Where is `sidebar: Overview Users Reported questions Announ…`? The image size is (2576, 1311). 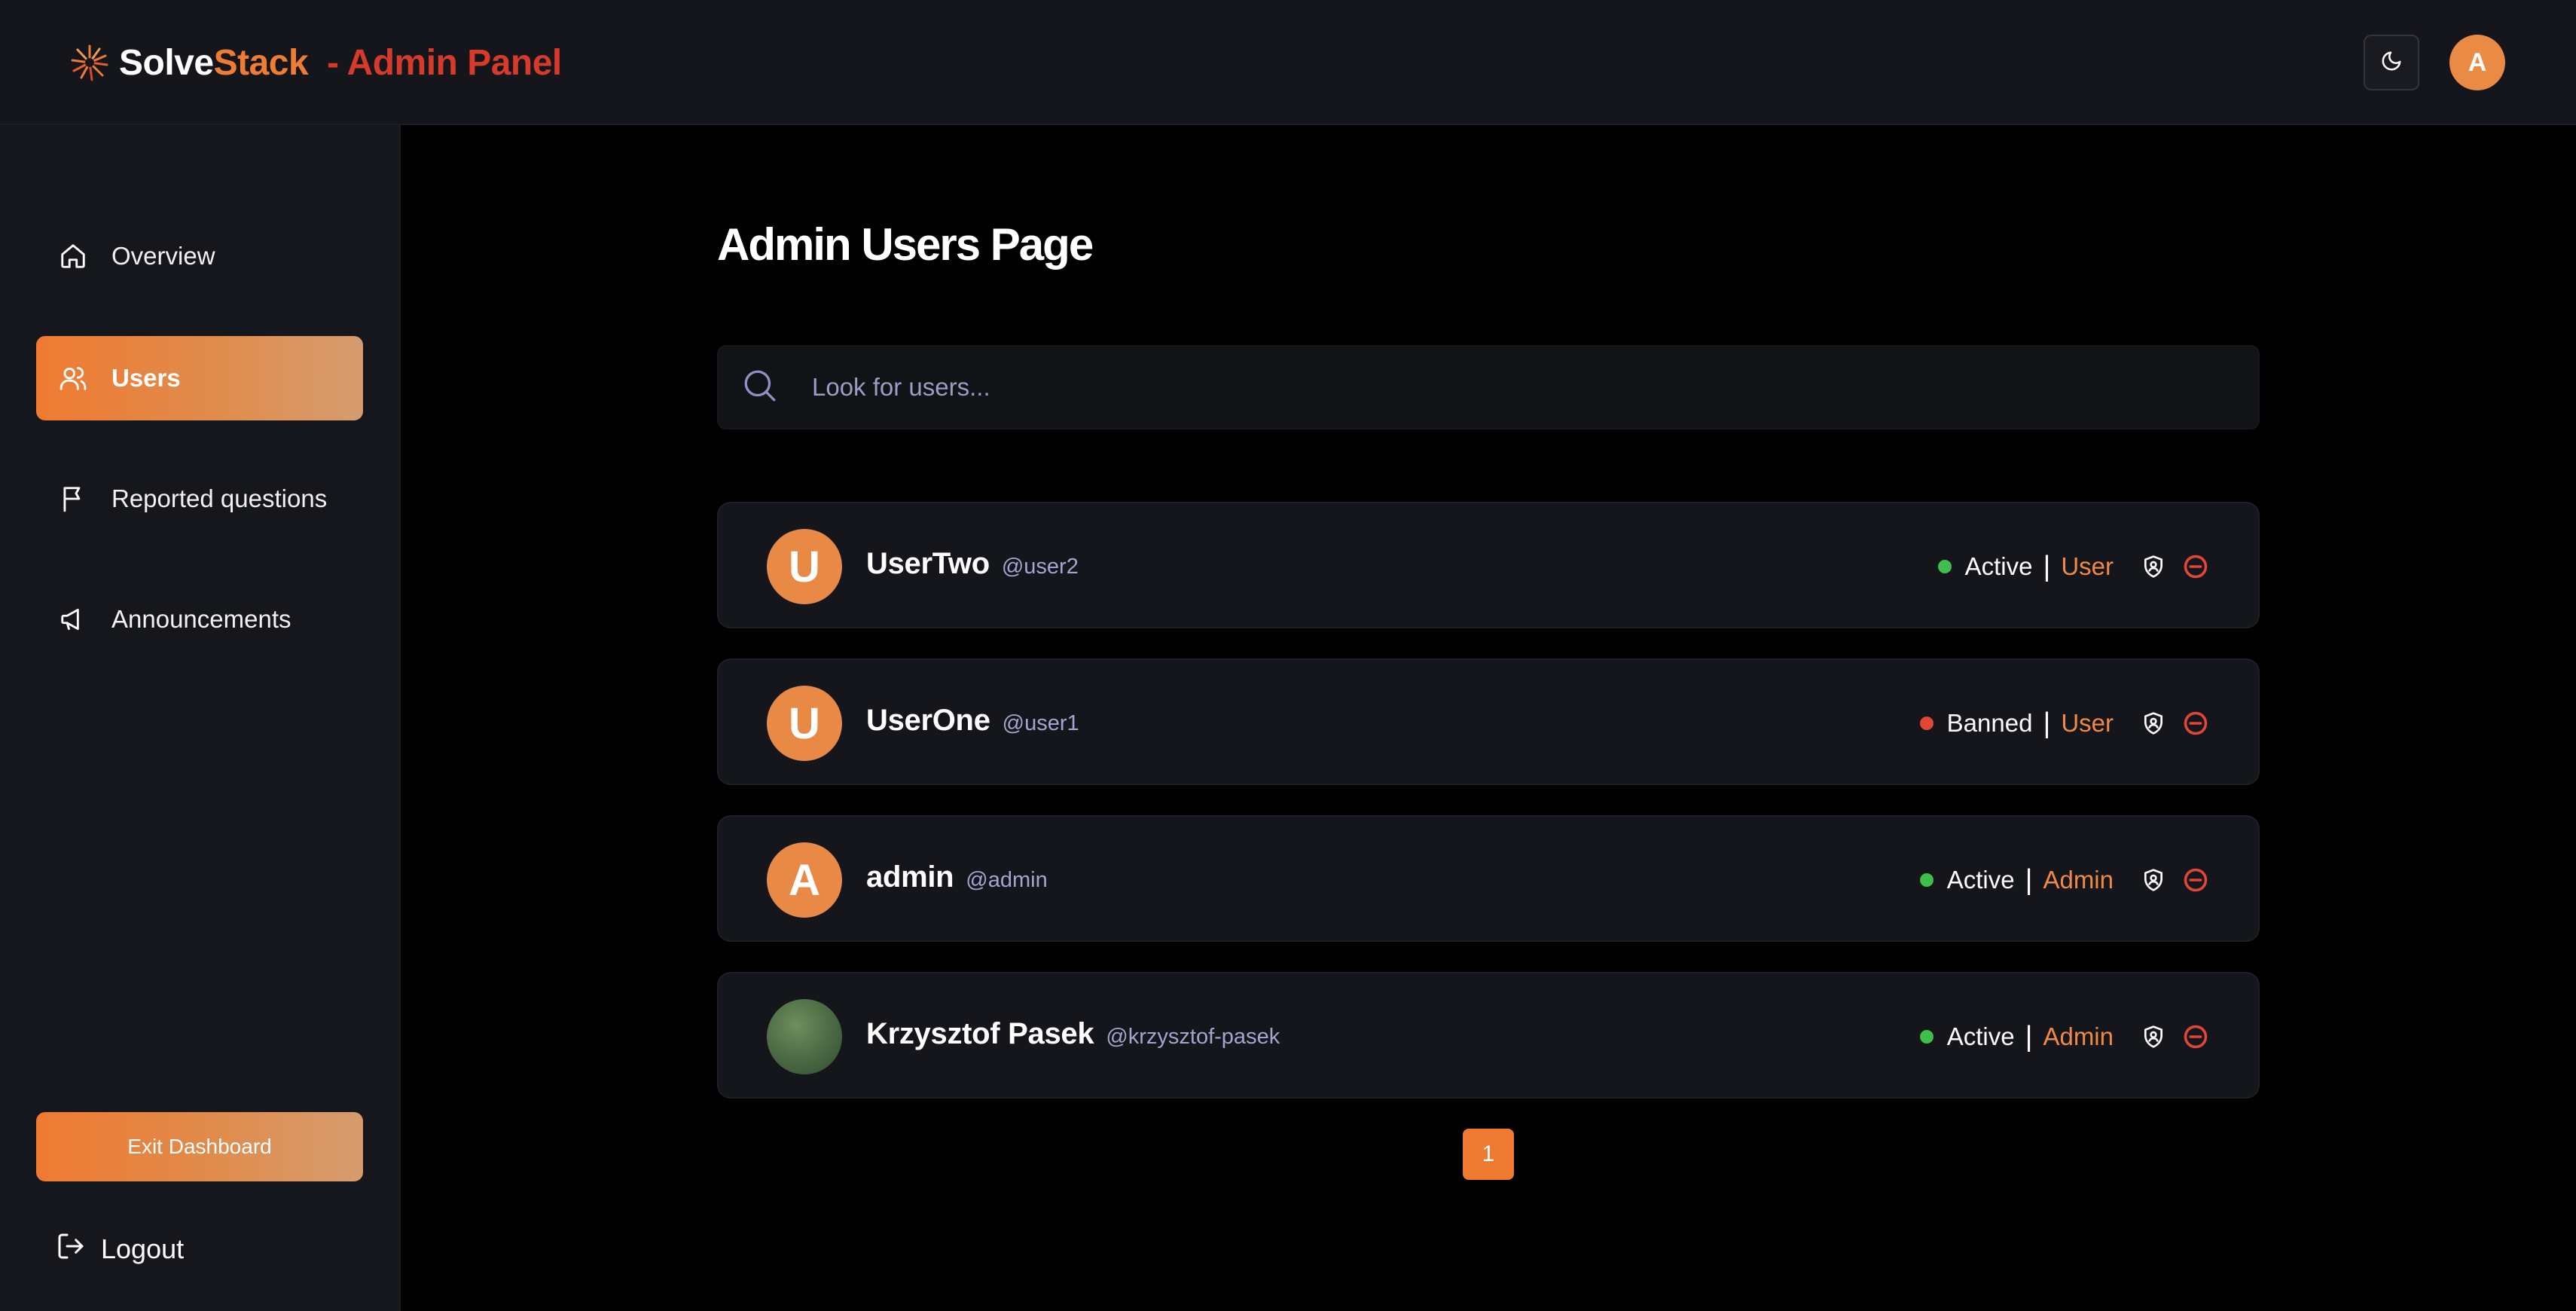
sidebar: Overview Users Reported questions Announ… is located at coordinates (201, 718).